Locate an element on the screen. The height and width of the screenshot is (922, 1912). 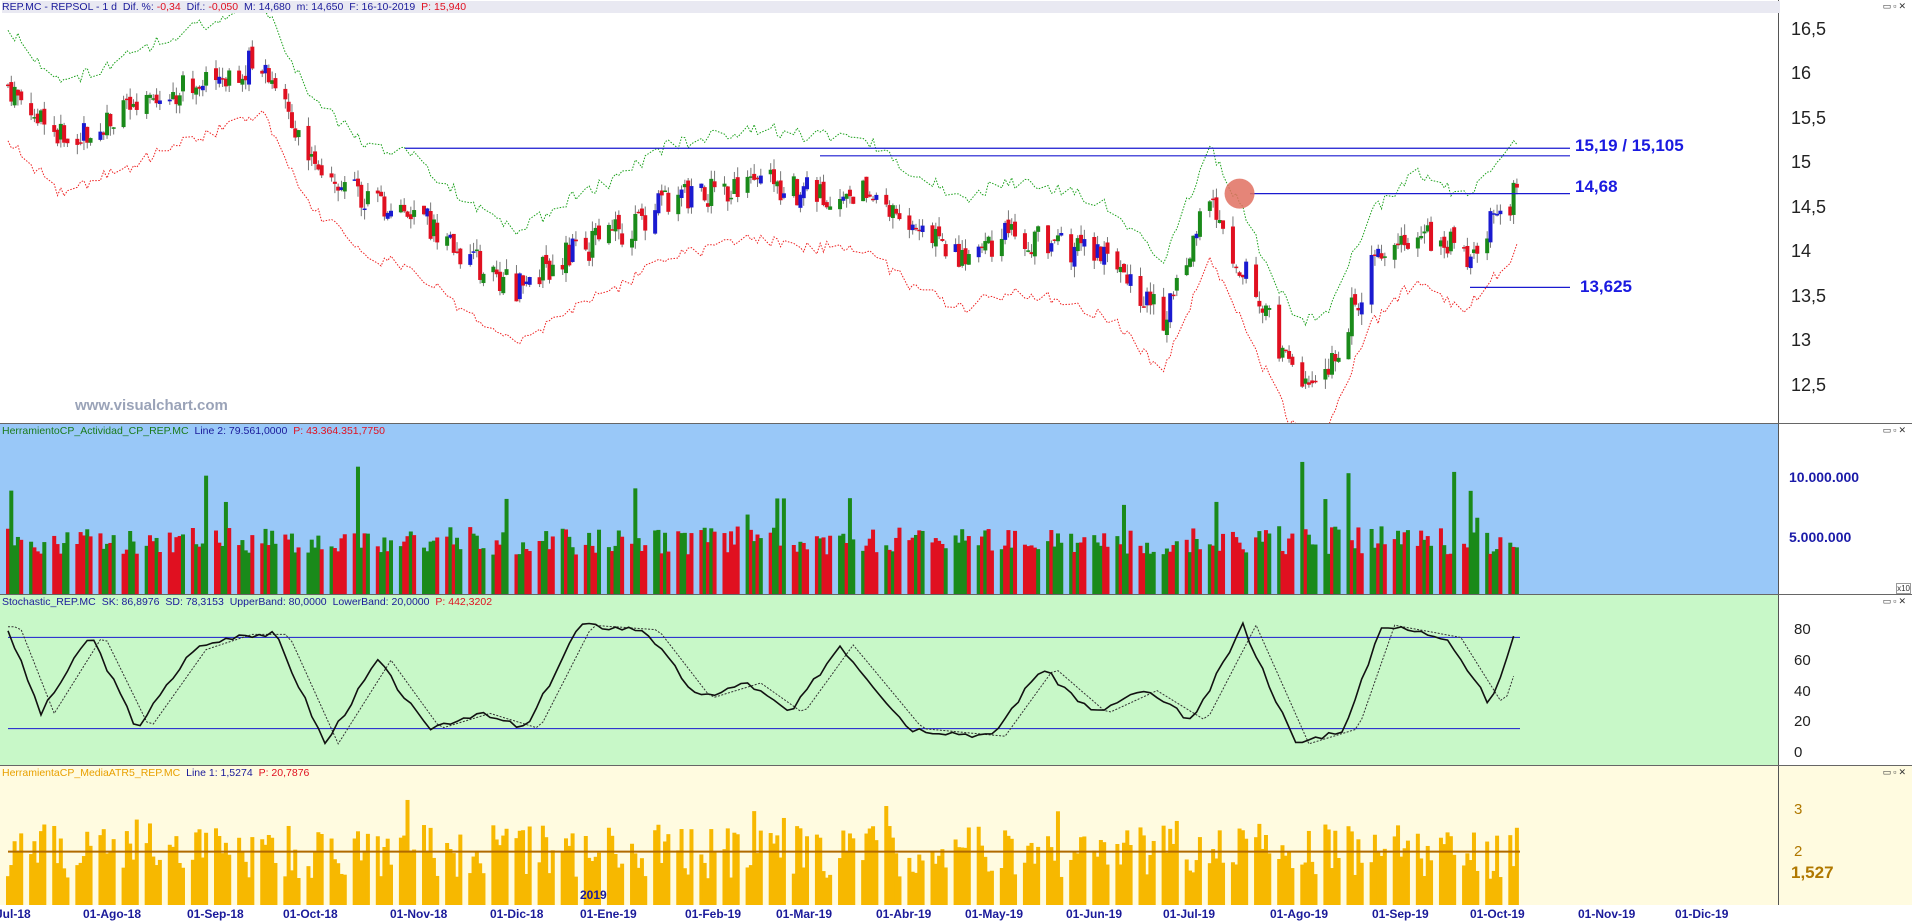
atr-y-axis: 3 2 1,527 is located at coordinates (1845, 836).